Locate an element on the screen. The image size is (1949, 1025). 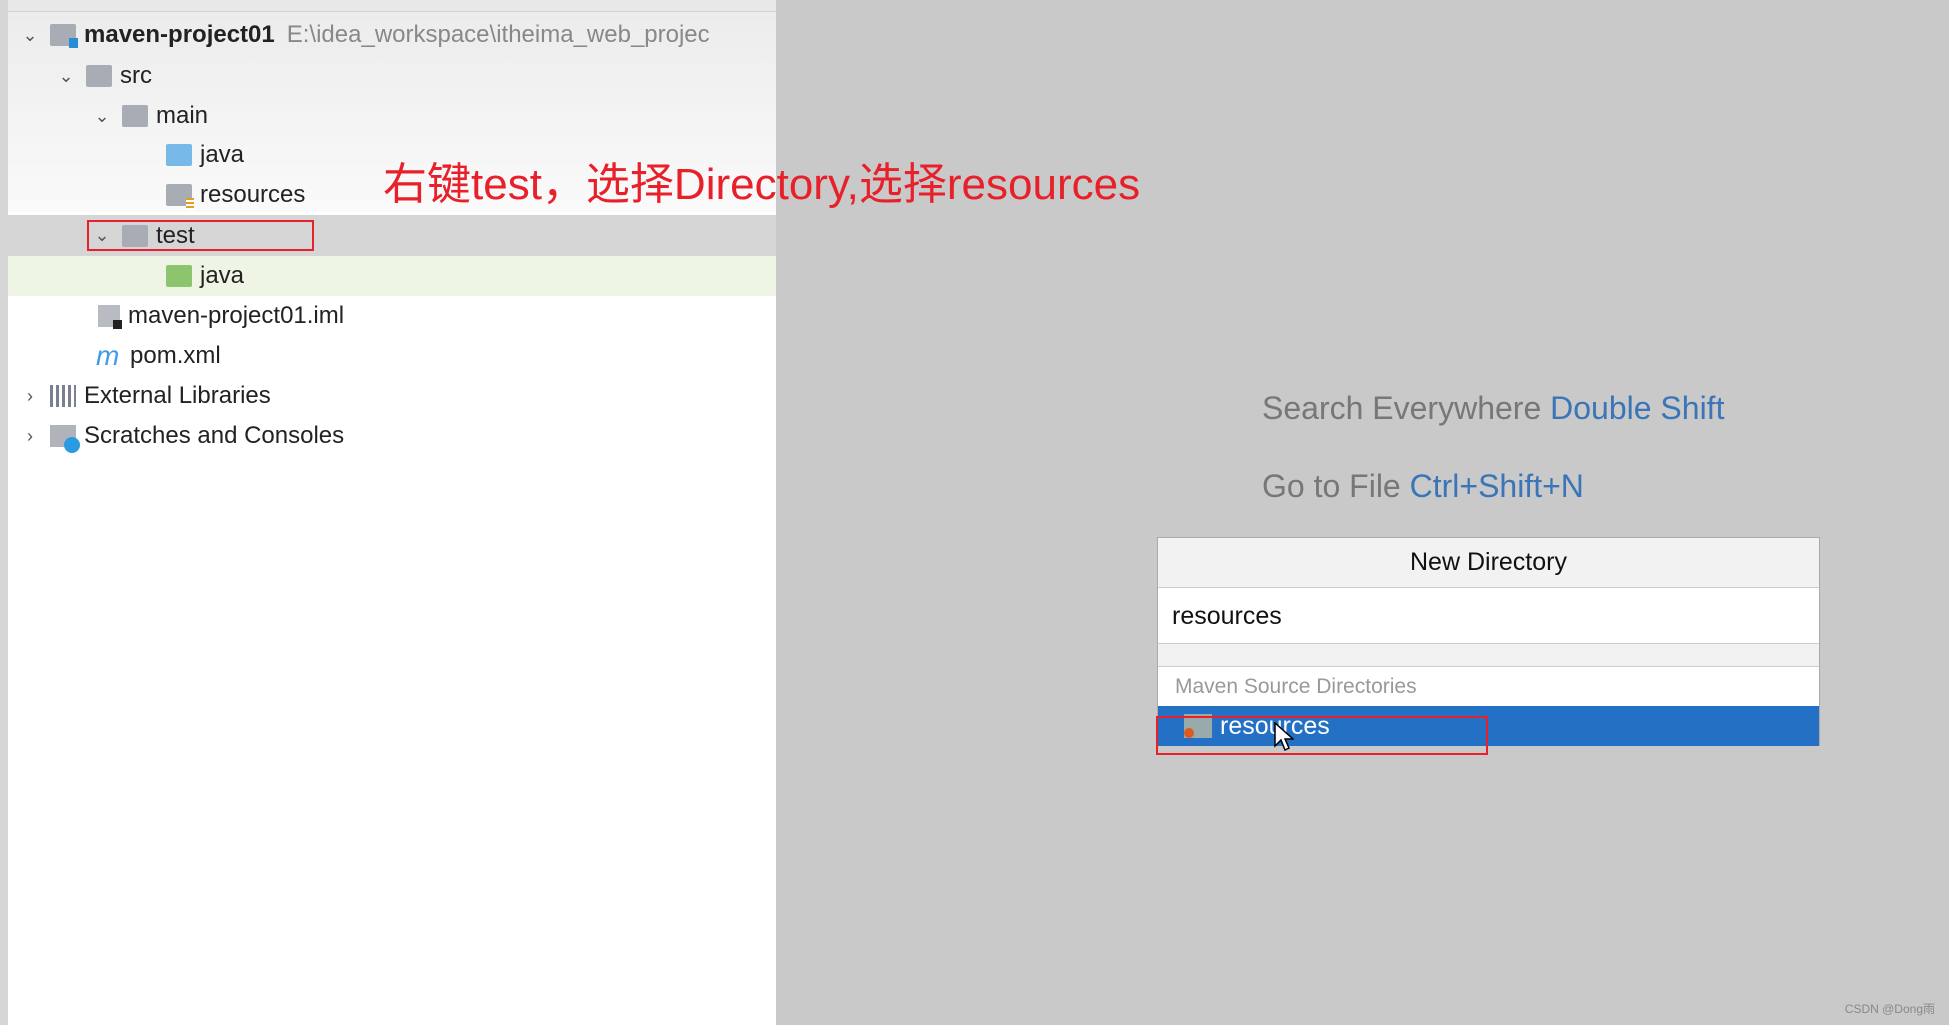
libraries-icon is located at coordinates (63, 396).